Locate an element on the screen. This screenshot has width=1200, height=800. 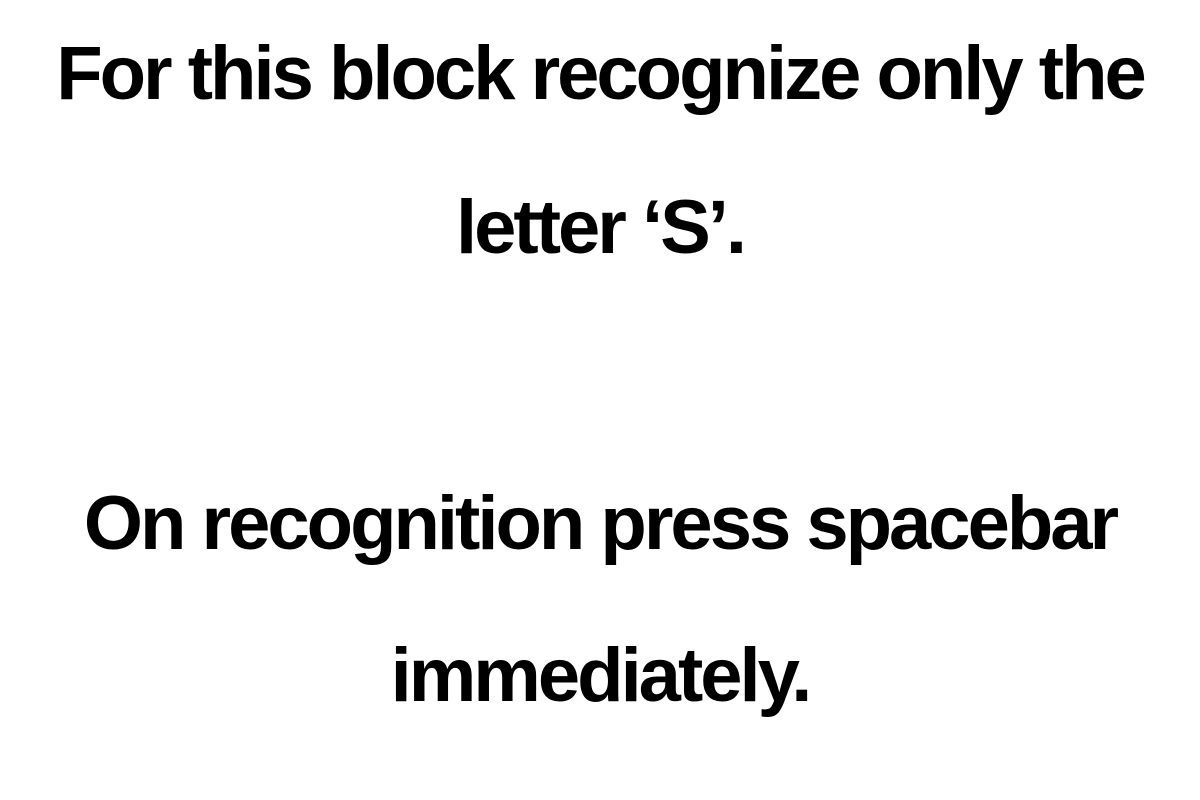
instruction-line-letter: letter ‘S’. is located at coordinates (601, 227).